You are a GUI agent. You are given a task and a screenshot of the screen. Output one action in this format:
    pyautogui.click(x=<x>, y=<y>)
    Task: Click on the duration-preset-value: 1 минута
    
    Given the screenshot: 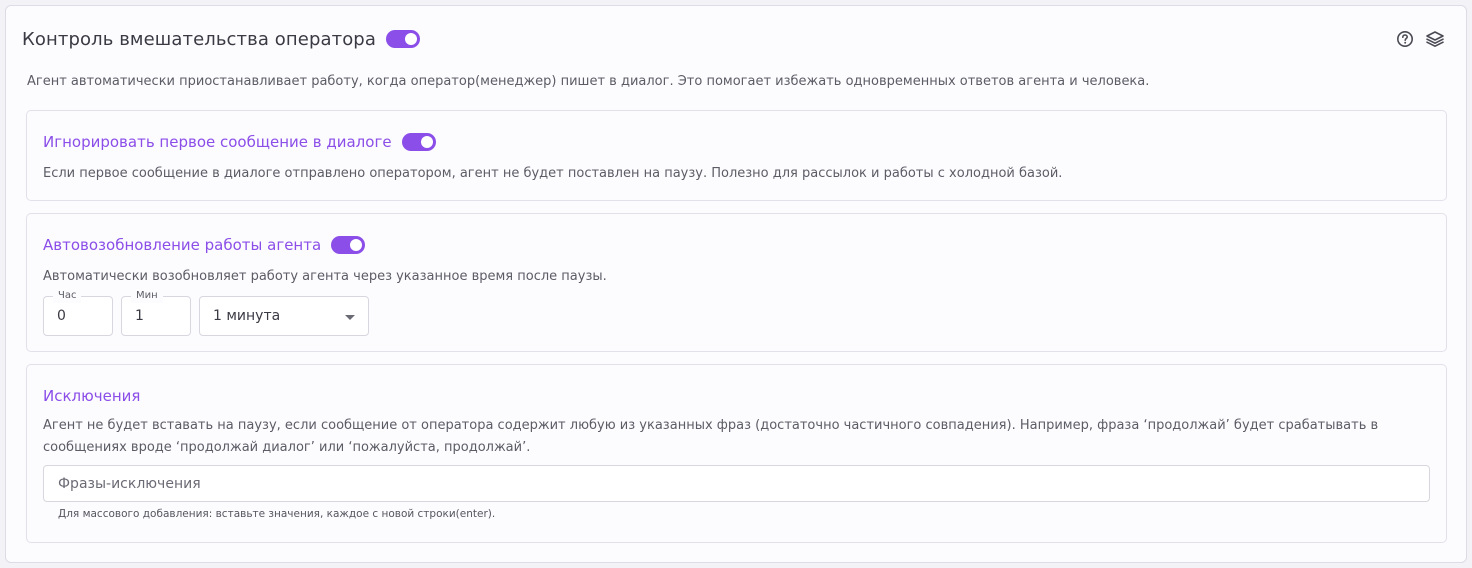 What is the action you would take?
    pyautogui.click(x=247, y=316)
    